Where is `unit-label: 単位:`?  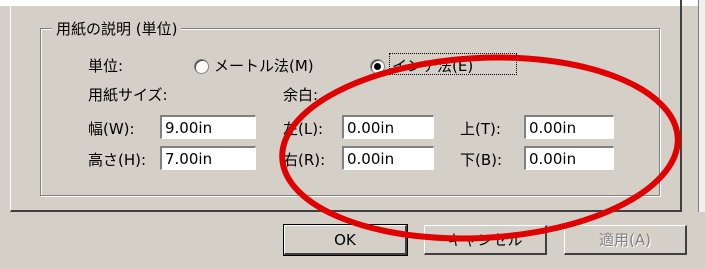 unit-label: 単位: is located at coordinates (106, 66).